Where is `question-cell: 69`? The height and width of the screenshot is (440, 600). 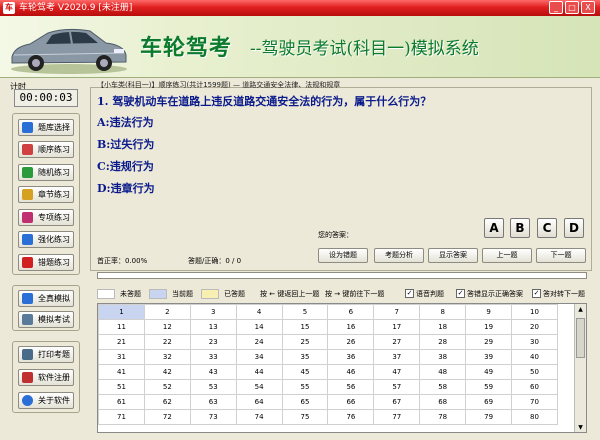
question-cell: 69 is located at coordinates (489, 402).